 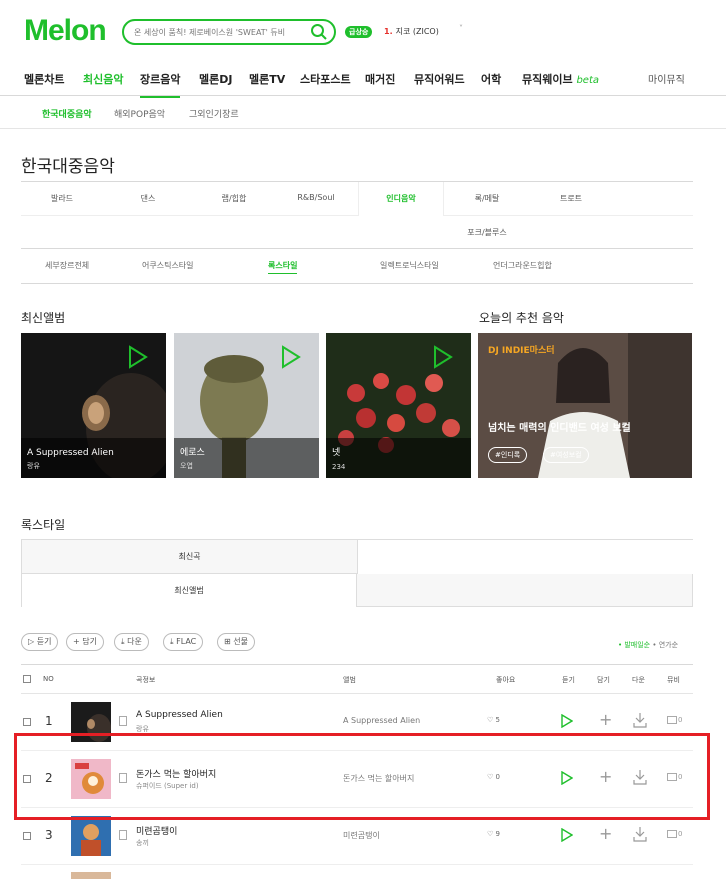 What do you see at coordinates (33, 466) in the screenshot?
I see `album-artist: 랑유` at bounding box center [33, 466].